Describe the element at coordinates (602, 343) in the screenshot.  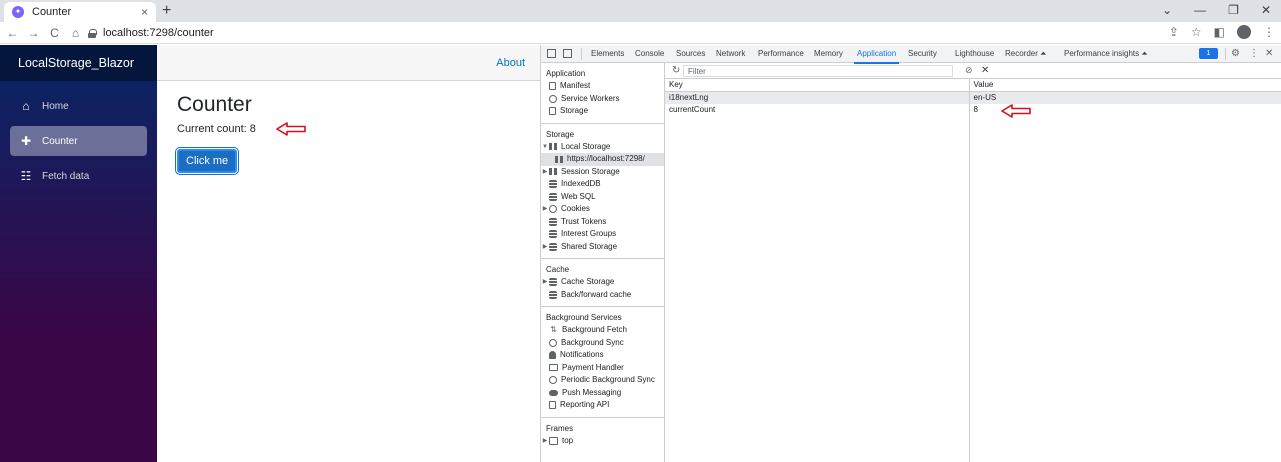
I see `tree-item-background-sync: Background Sync` at that location.